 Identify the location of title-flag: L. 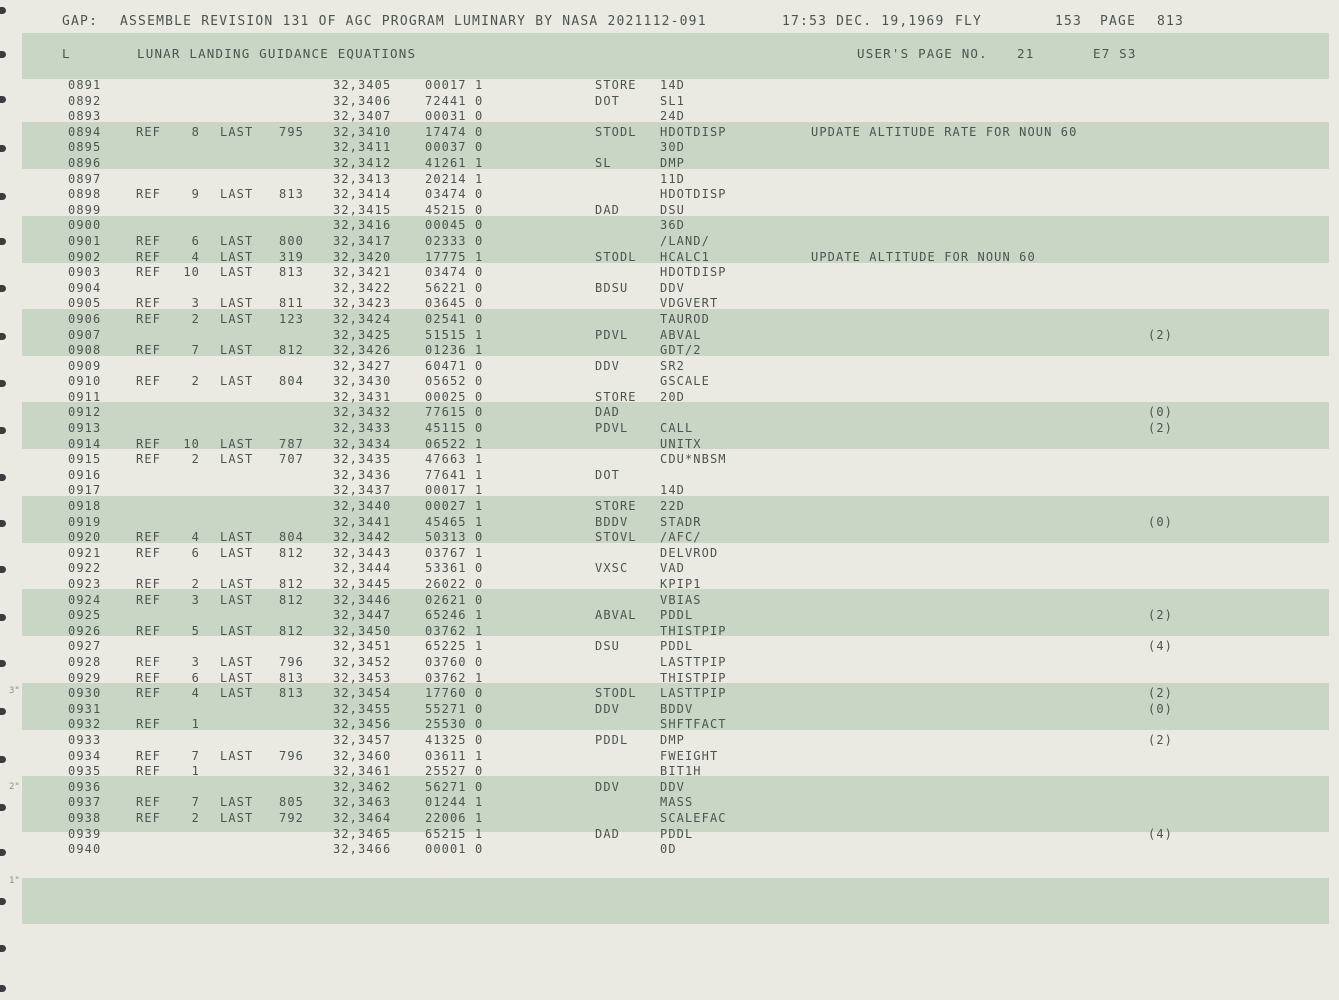
(66, 53).